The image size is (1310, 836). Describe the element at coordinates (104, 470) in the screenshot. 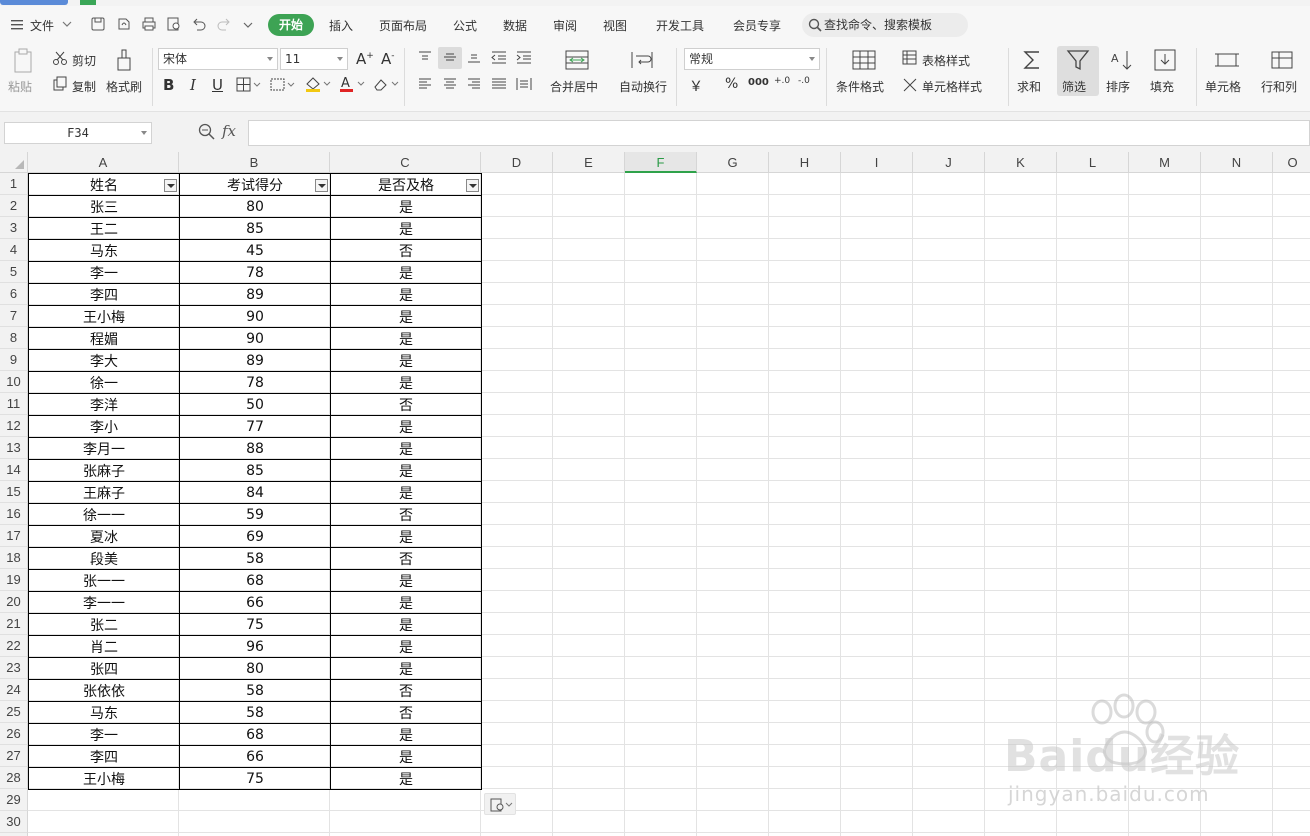

I see `table-cell: 张麻子` at that location.